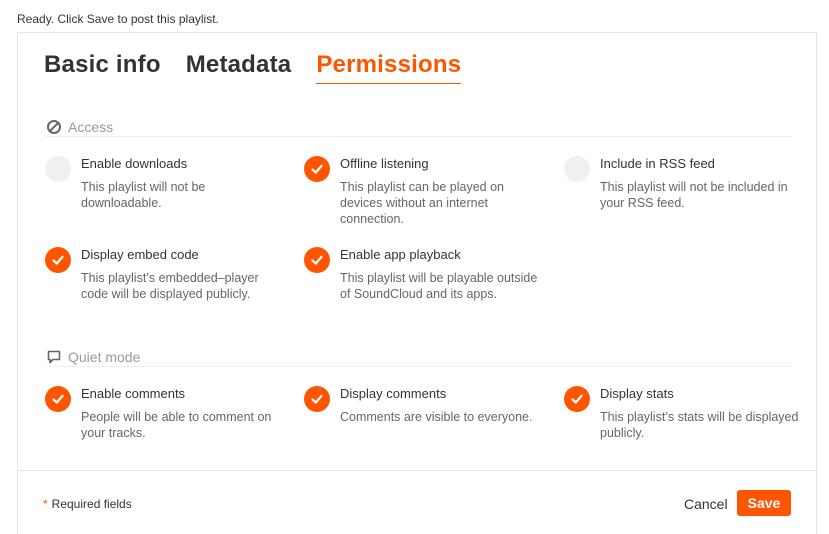  I want to click on status-message: Ready. Click Save to post this playlist., so click(118, 19).